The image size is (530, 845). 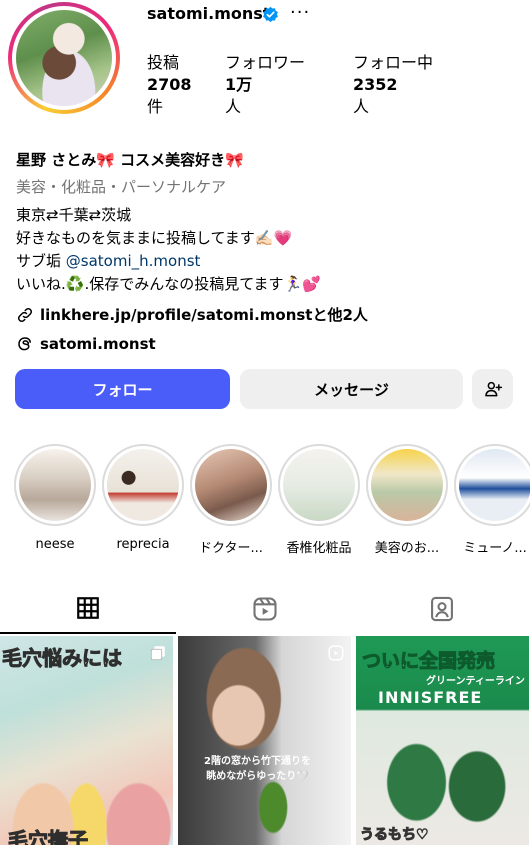 I want to click on post-caption: うるもち♡, so click(x=395, y=835).